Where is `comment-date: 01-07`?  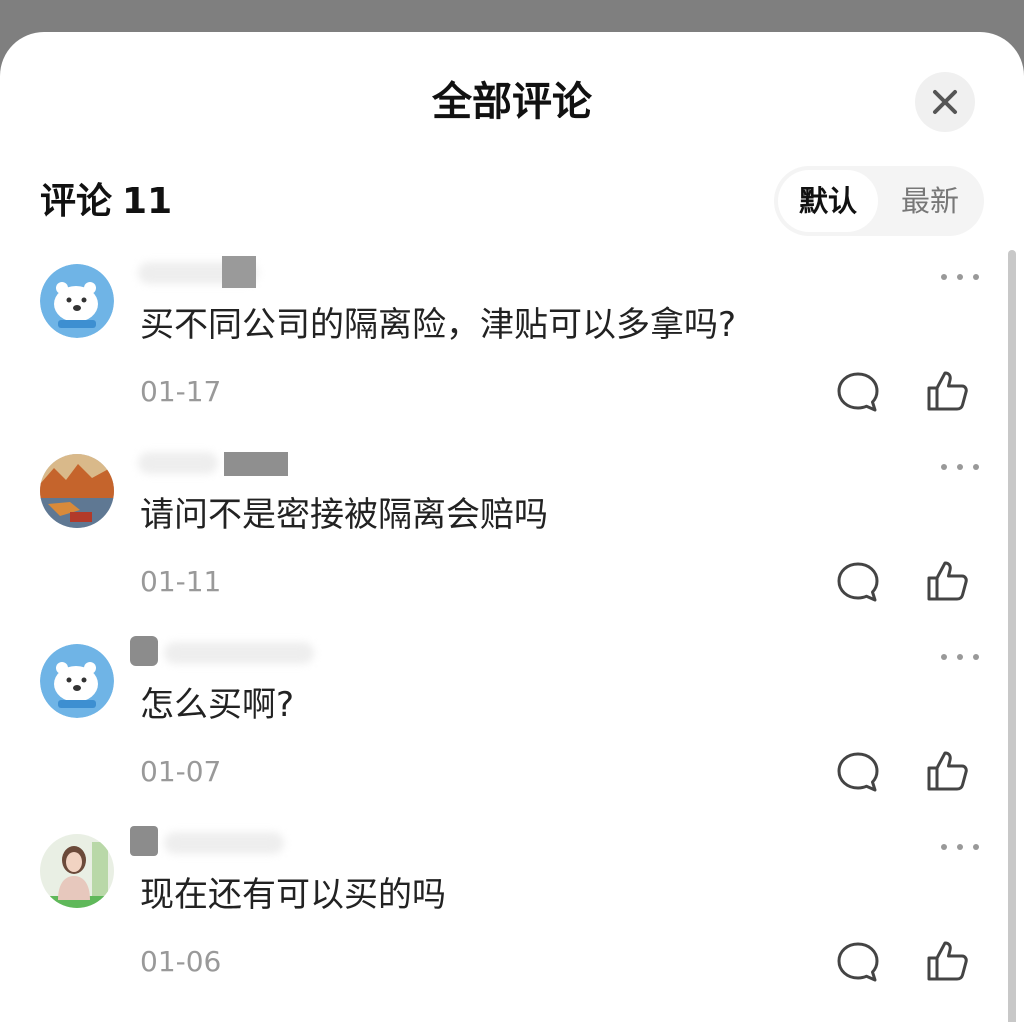 comment-date: 01-07 is located at coordinates (181, 771).